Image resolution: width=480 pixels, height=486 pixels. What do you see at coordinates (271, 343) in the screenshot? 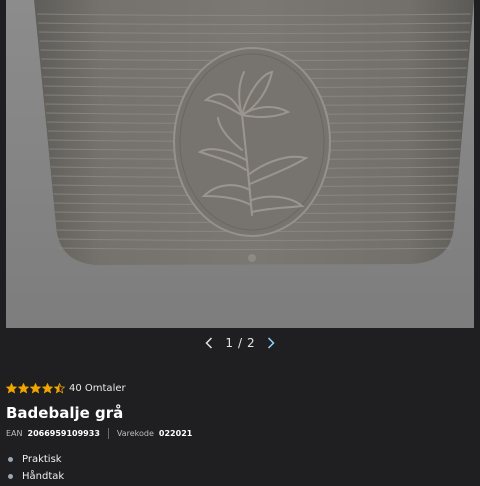
I see `chevron-right-icon` at bounding box center [271, 343].